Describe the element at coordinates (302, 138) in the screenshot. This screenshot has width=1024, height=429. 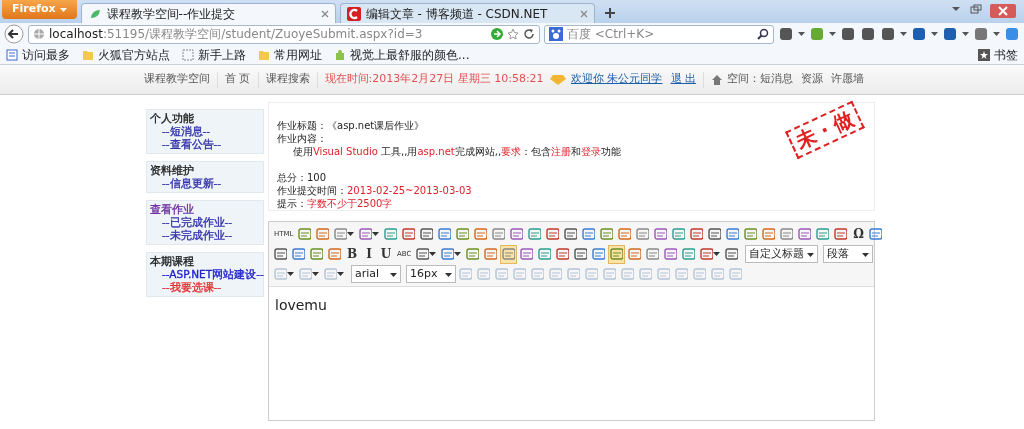
I see `assignment-text: 作业内容：` at that location.